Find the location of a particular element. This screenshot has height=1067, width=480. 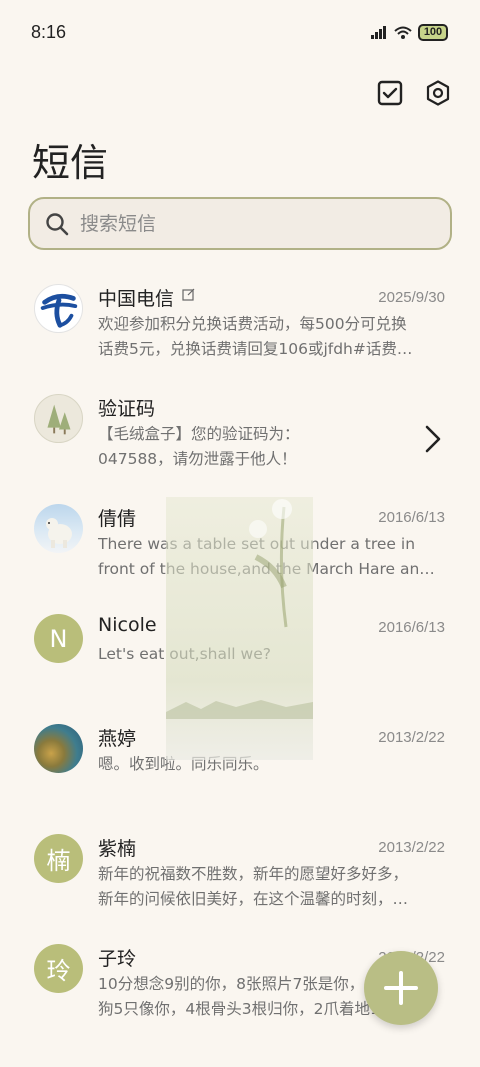

conversation-row: 验证码 【毛绒盒子】您的验证码为： 047588，请勿泄露于他人！ is located at coordinates (240, 433).